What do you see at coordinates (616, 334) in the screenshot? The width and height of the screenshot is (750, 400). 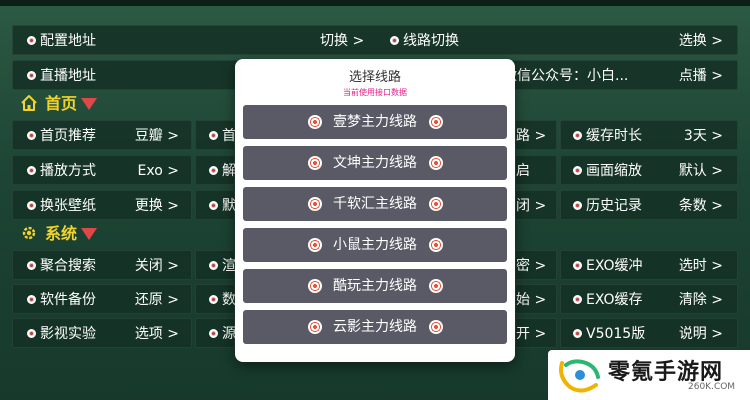 I see `setting-label: V5015版` at bounding box center [616, 334].